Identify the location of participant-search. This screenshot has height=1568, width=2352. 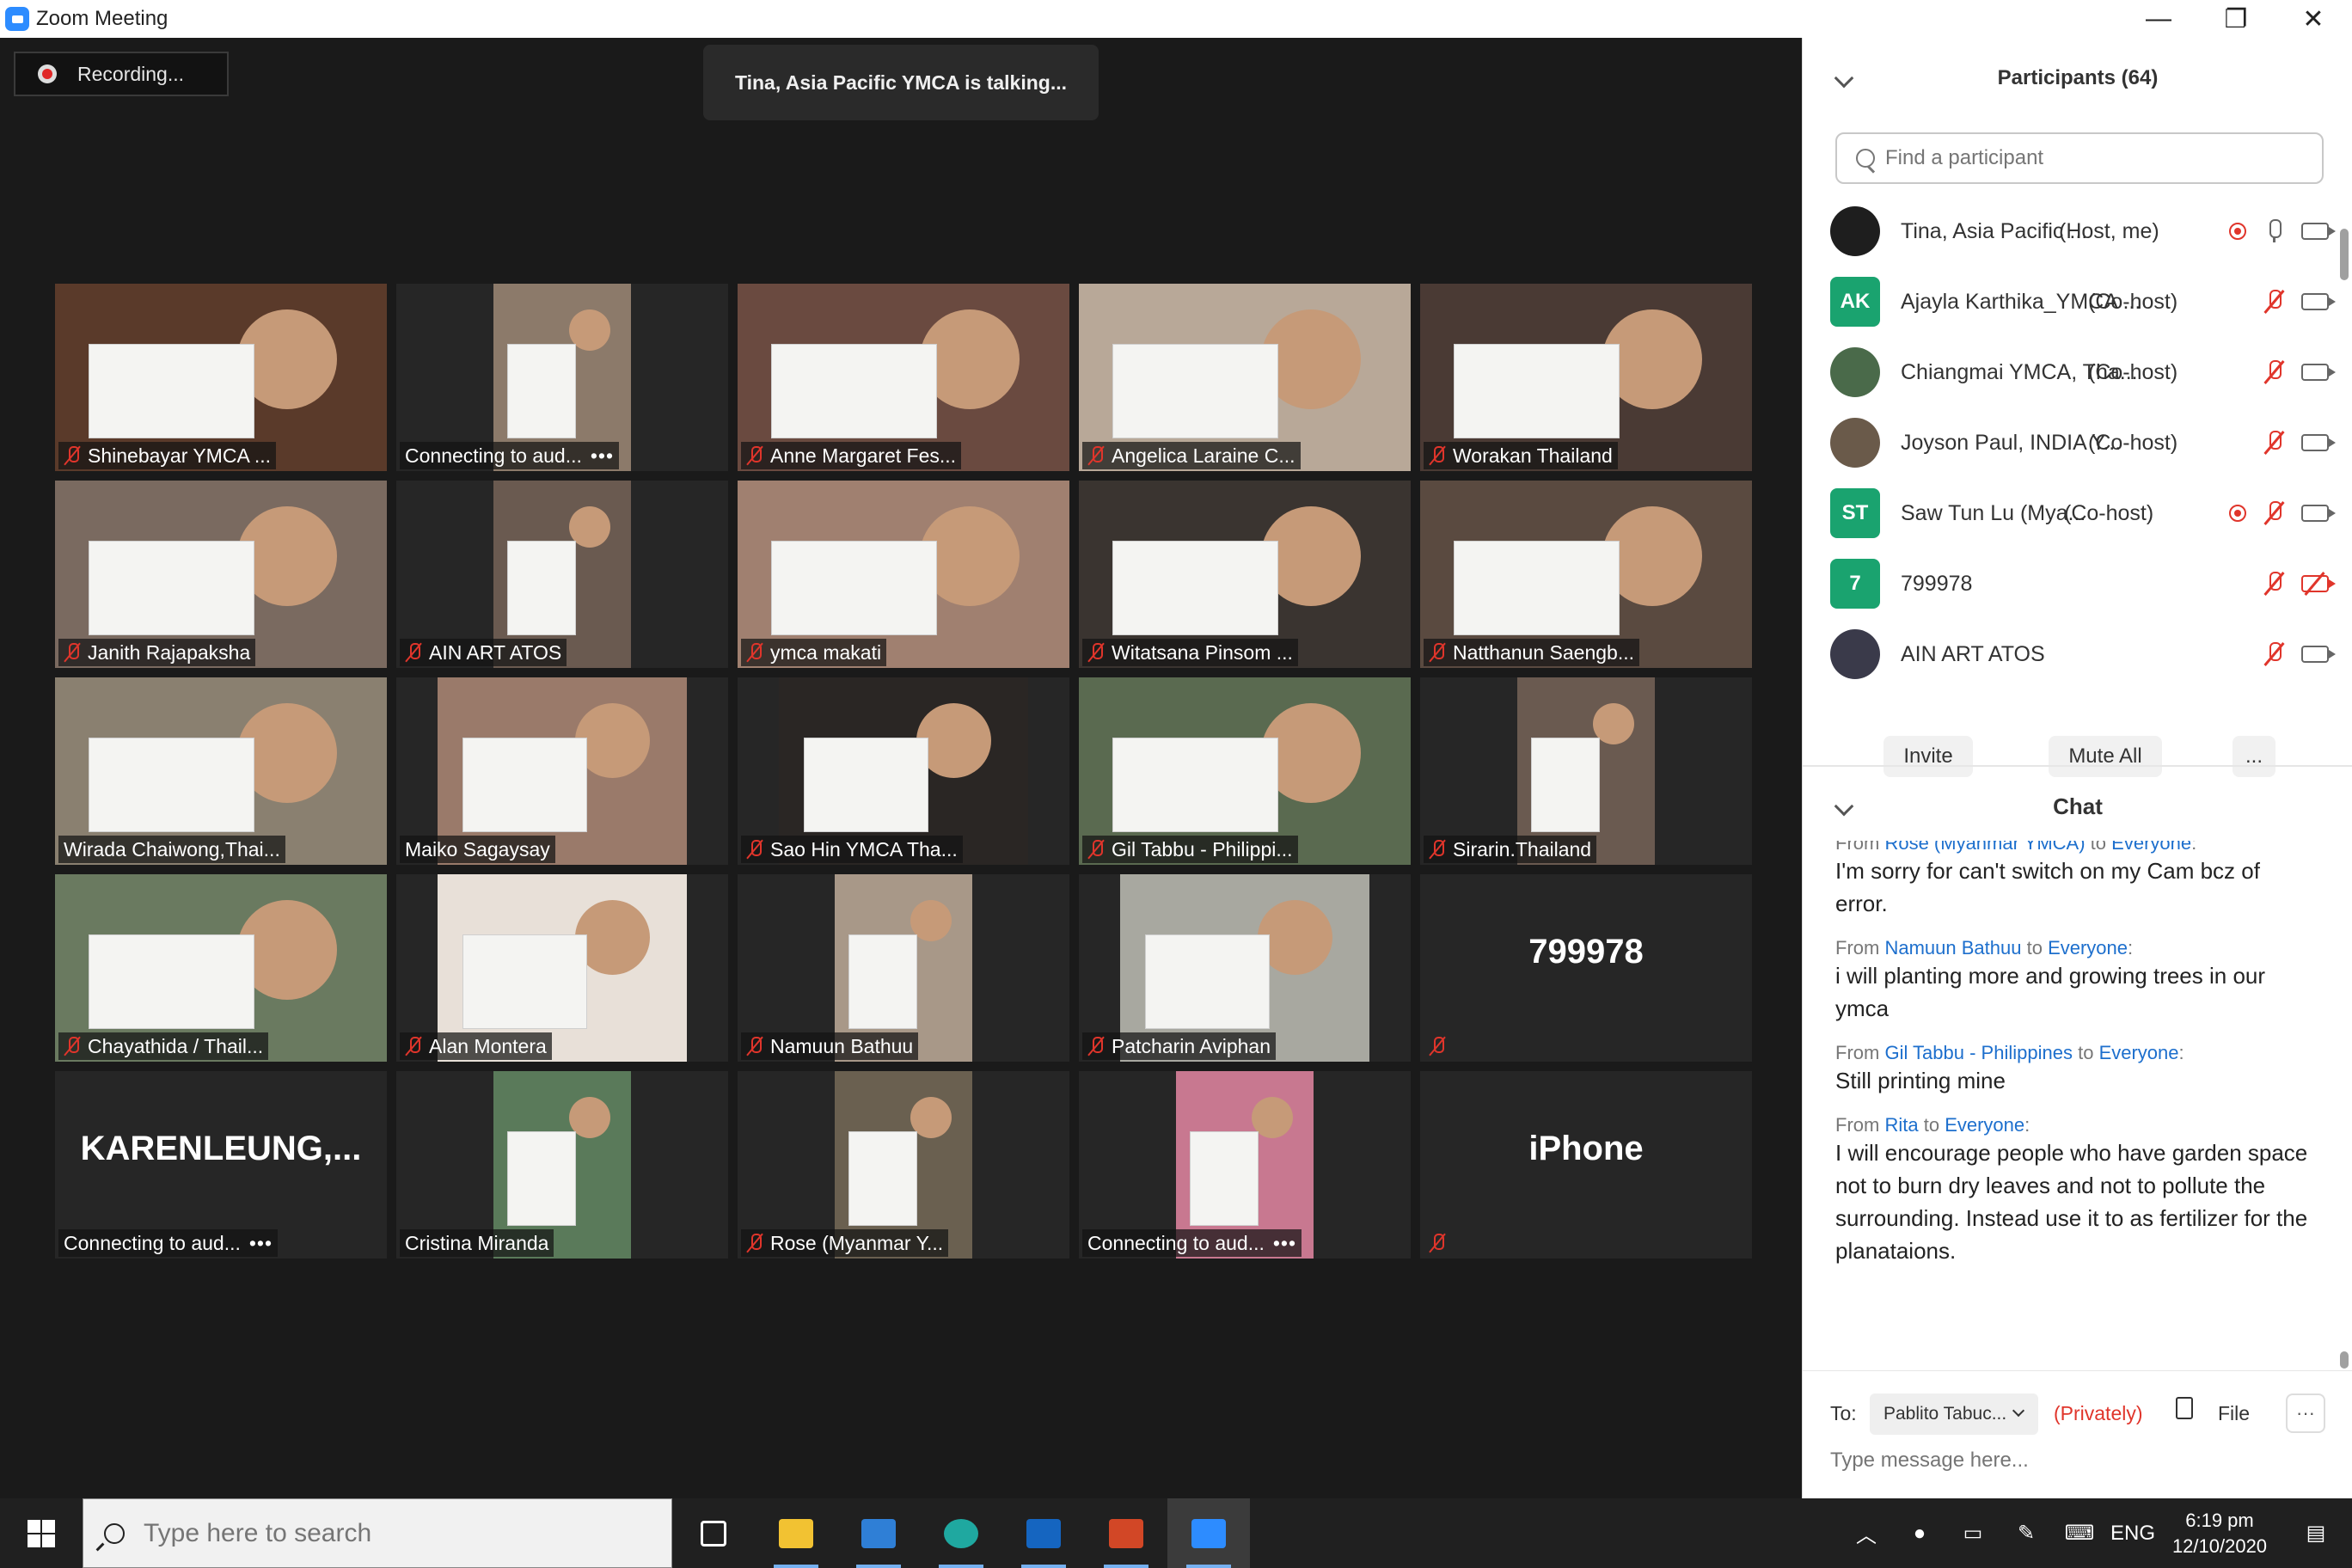
(2079, 158).